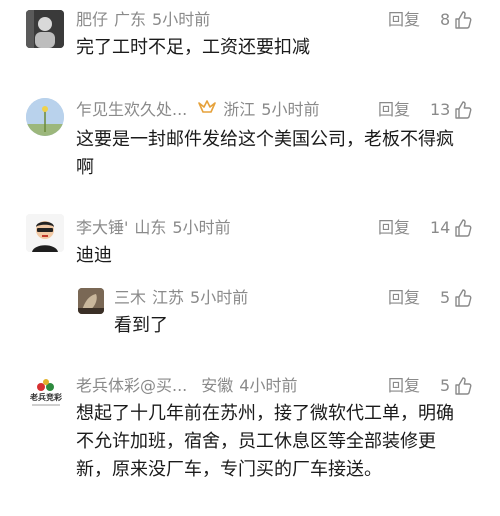  I want to click on like-button: 13, so click(451, 110).